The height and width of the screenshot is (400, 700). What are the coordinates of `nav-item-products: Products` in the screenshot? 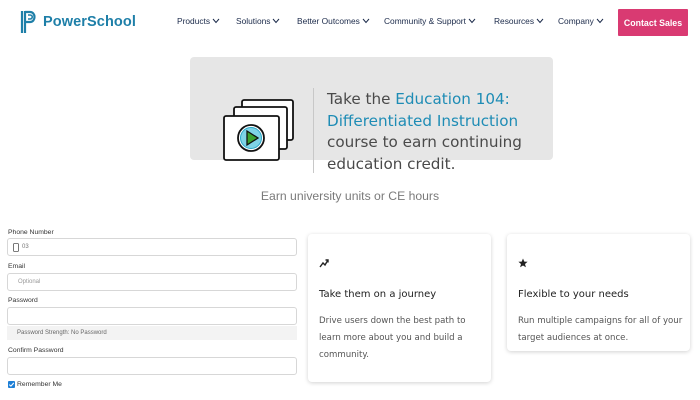 It's located at (198, 21).